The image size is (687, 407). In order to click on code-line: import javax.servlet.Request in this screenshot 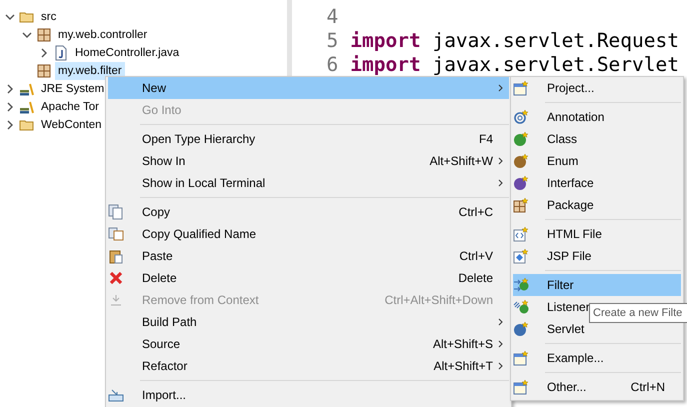, I will do `click(515, 40)`.